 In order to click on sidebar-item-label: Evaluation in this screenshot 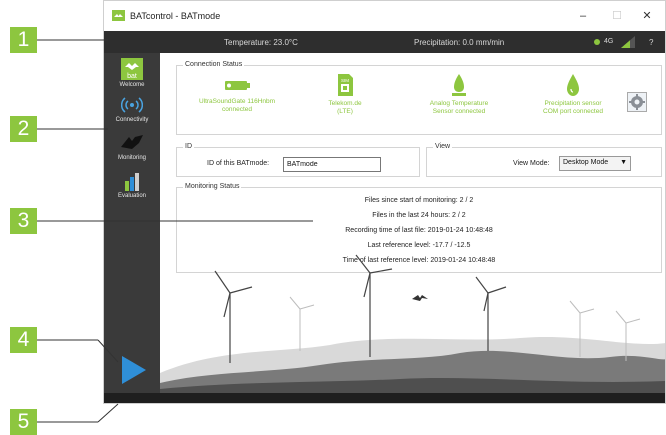, I will do `click(132, 196)`.